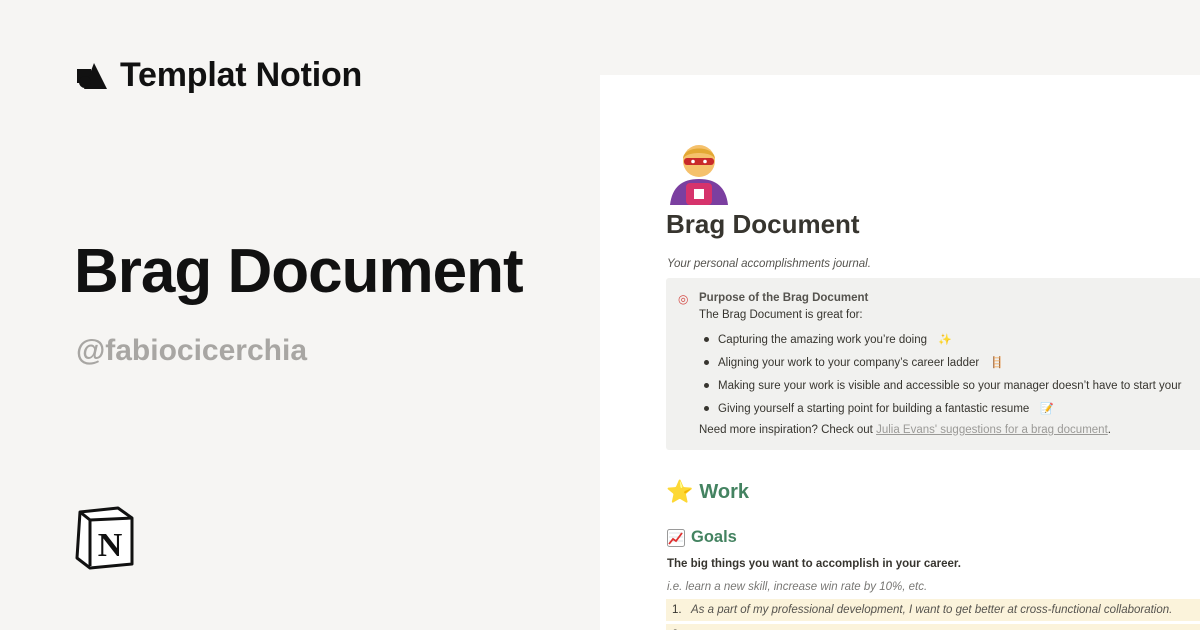  Describe the element at coordinates (708, 491) in the screenshot. I see `work-heading: ⭐ Work` at that location.